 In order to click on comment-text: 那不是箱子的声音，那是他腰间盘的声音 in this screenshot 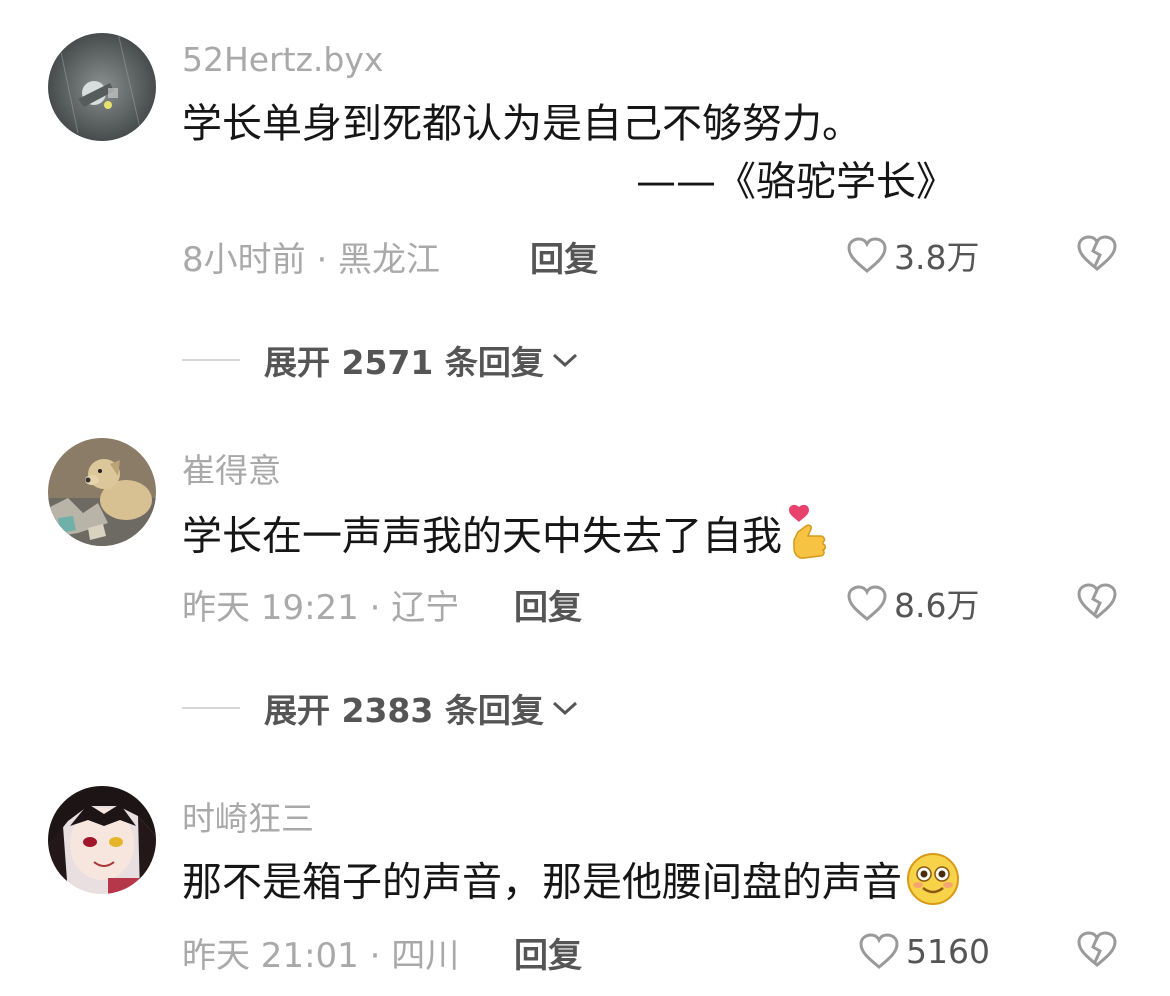, I will do `click(571, 884)`.